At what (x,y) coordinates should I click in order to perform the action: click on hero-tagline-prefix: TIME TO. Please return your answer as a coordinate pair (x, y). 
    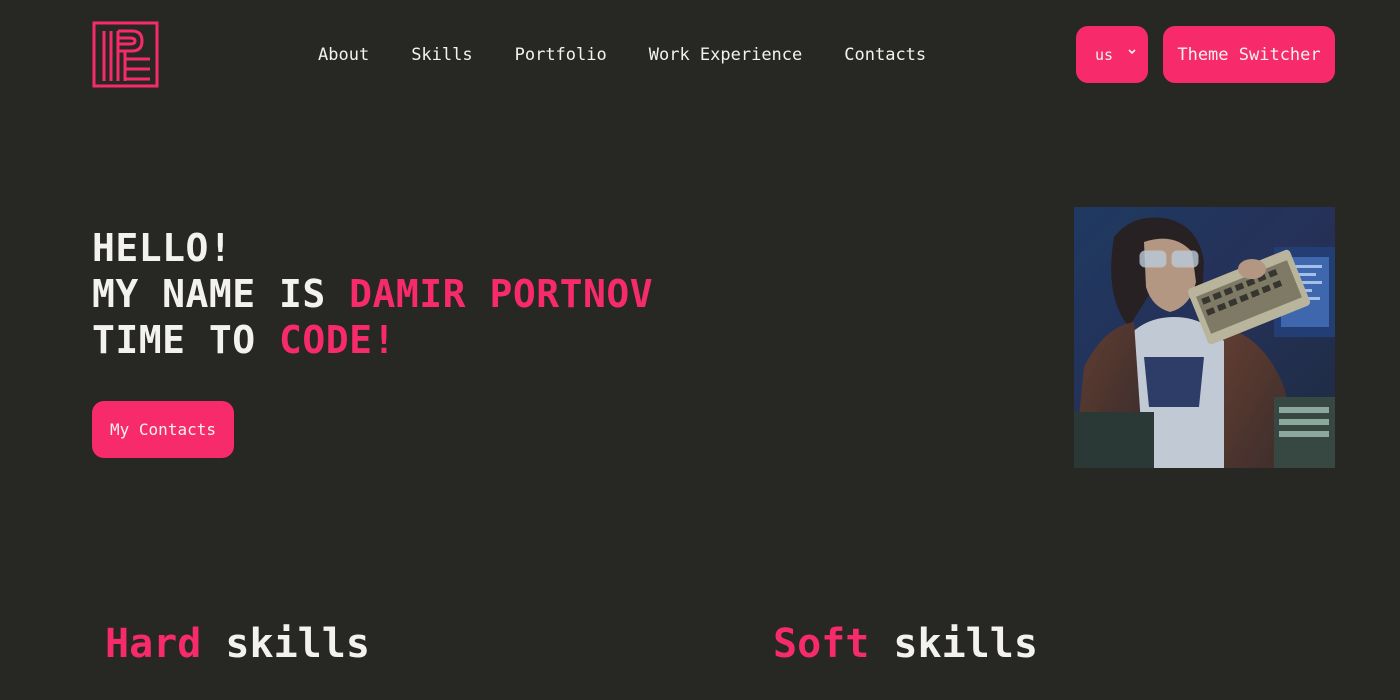
    Looking at the image, I should click on (186, 340).